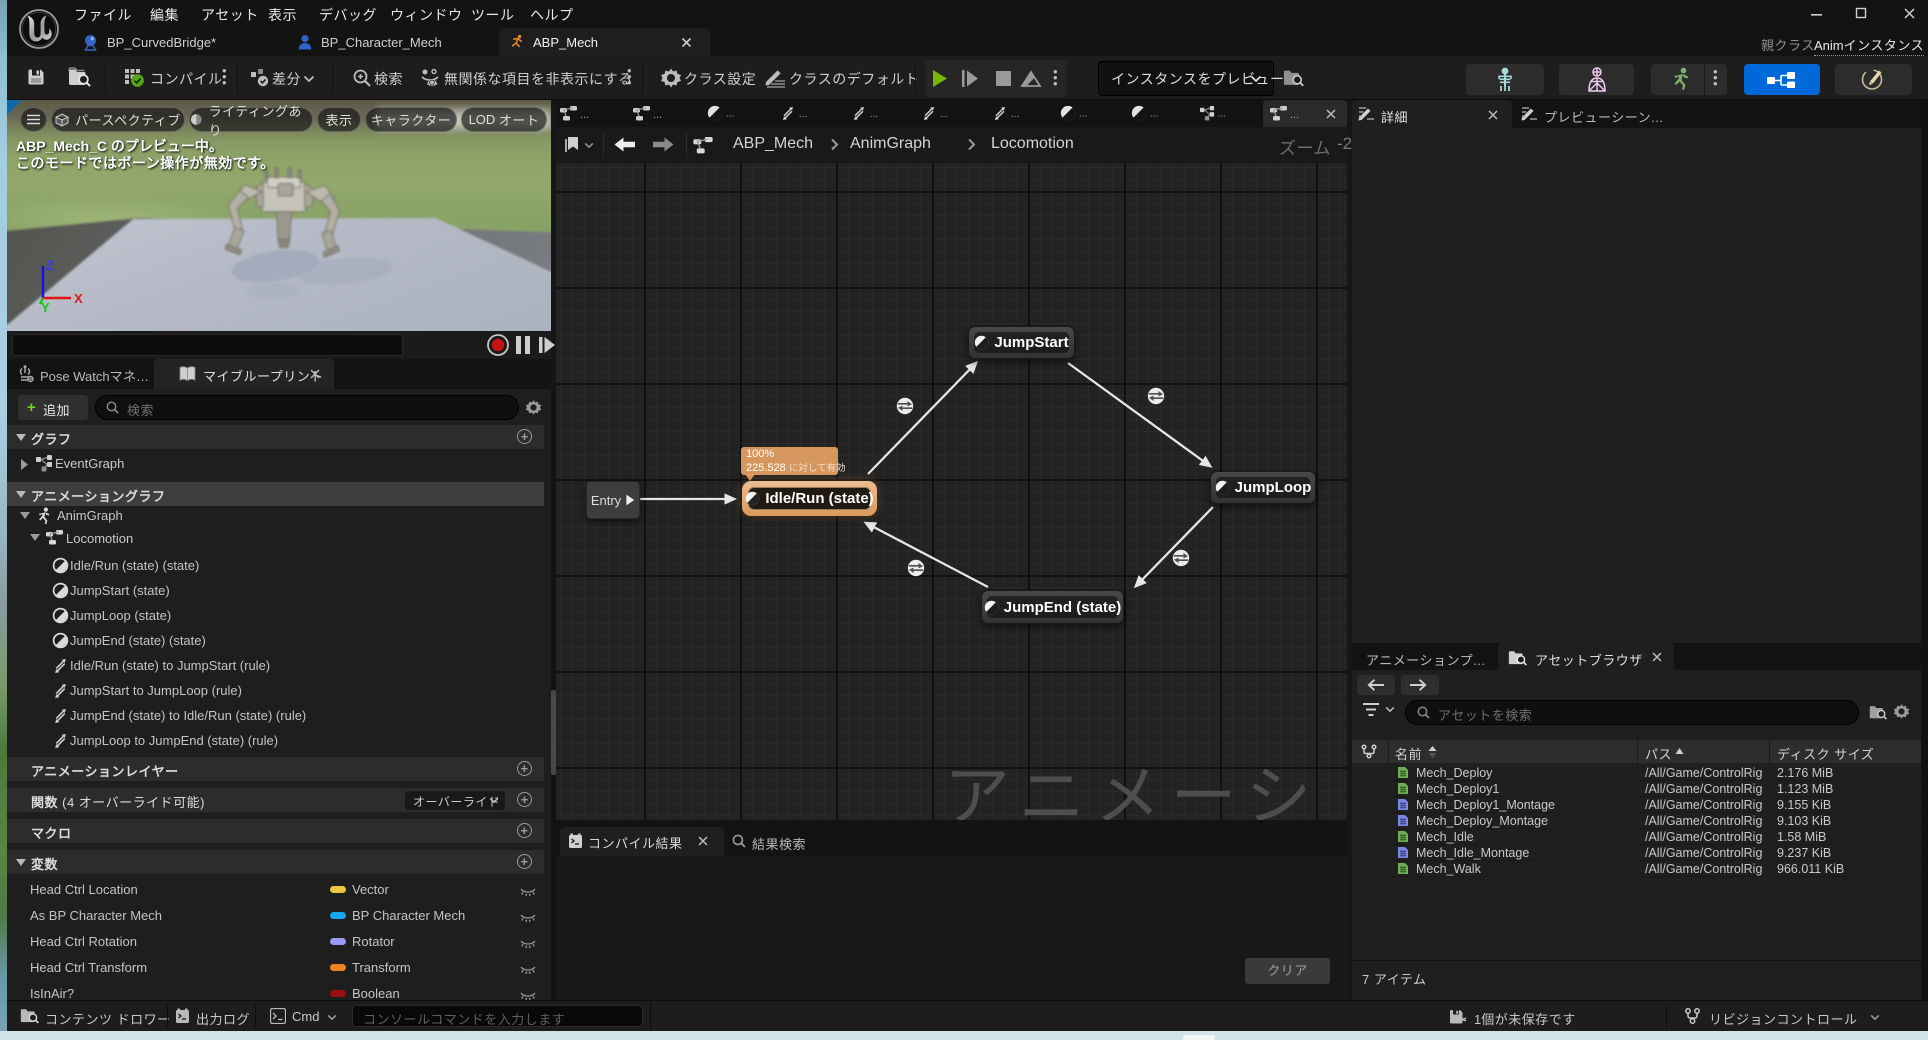  What do you see at coordinates (45, 306) in the screenshot?
I see `svg-text: Y` at bounding box center [45, 306].